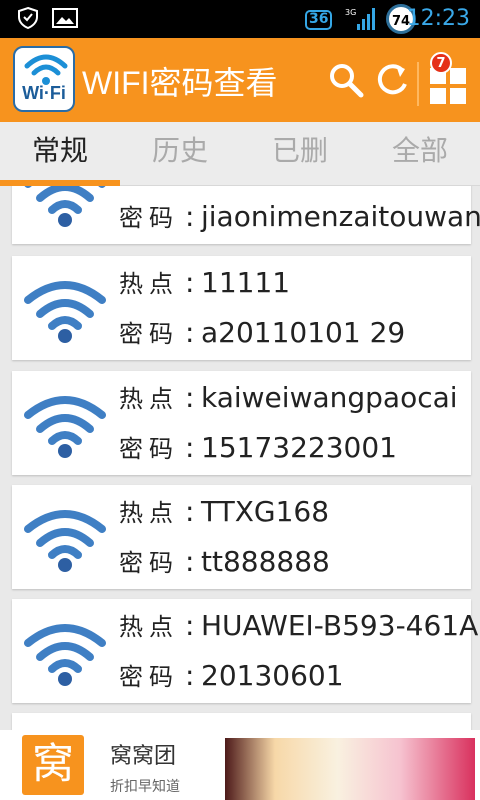  I want to click on ad-logo: 窝, so click(53, 765).